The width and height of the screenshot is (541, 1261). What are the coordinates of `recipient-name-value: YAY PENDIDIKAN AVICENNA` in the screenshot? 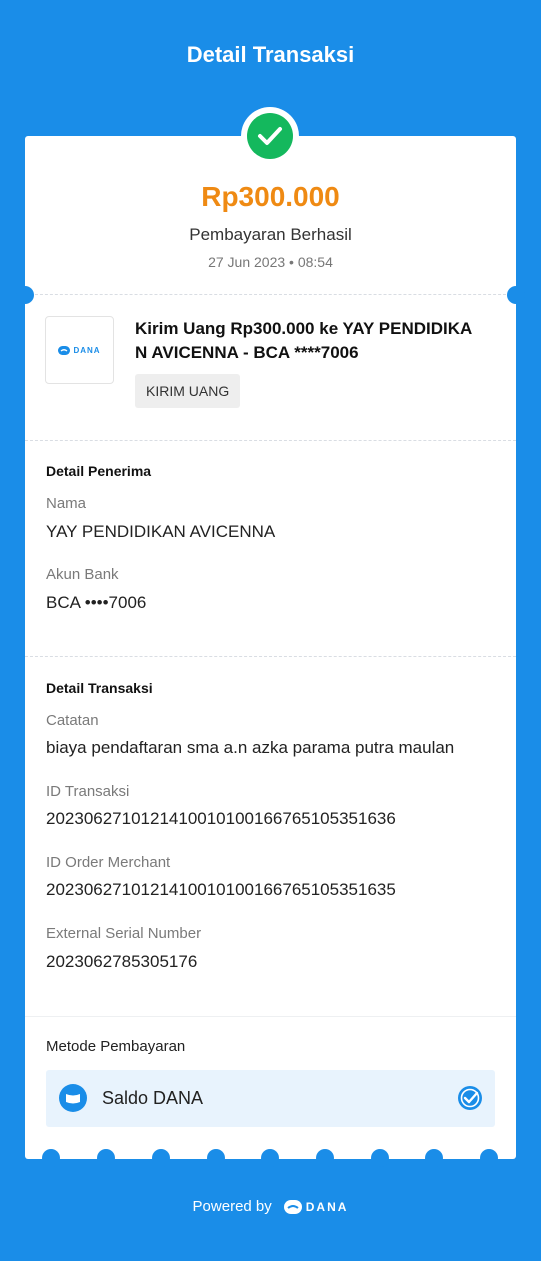 It's located at (161, 531).